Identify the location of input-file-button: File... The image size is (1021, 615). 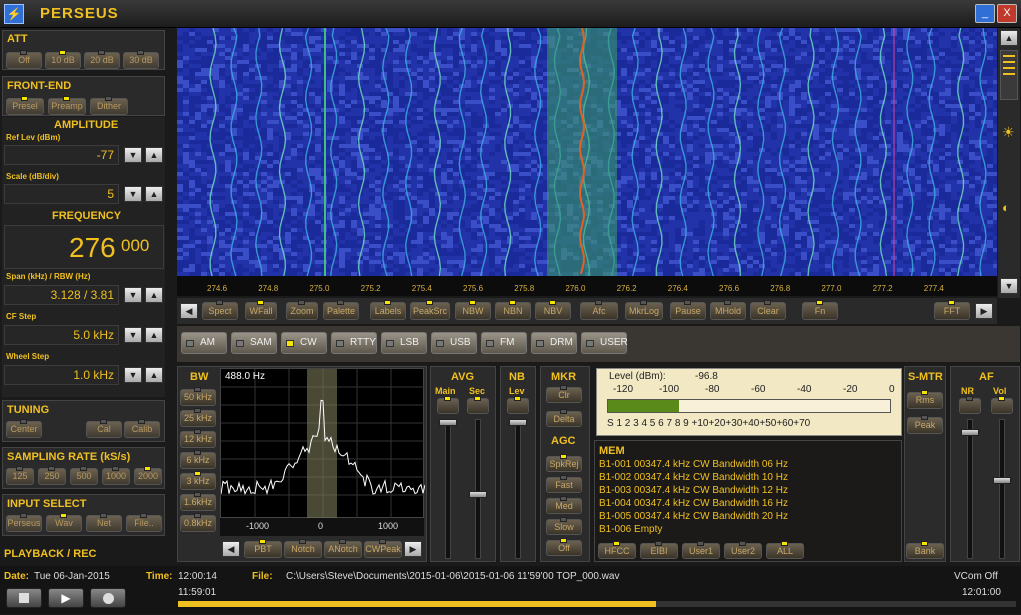
(144, 523).